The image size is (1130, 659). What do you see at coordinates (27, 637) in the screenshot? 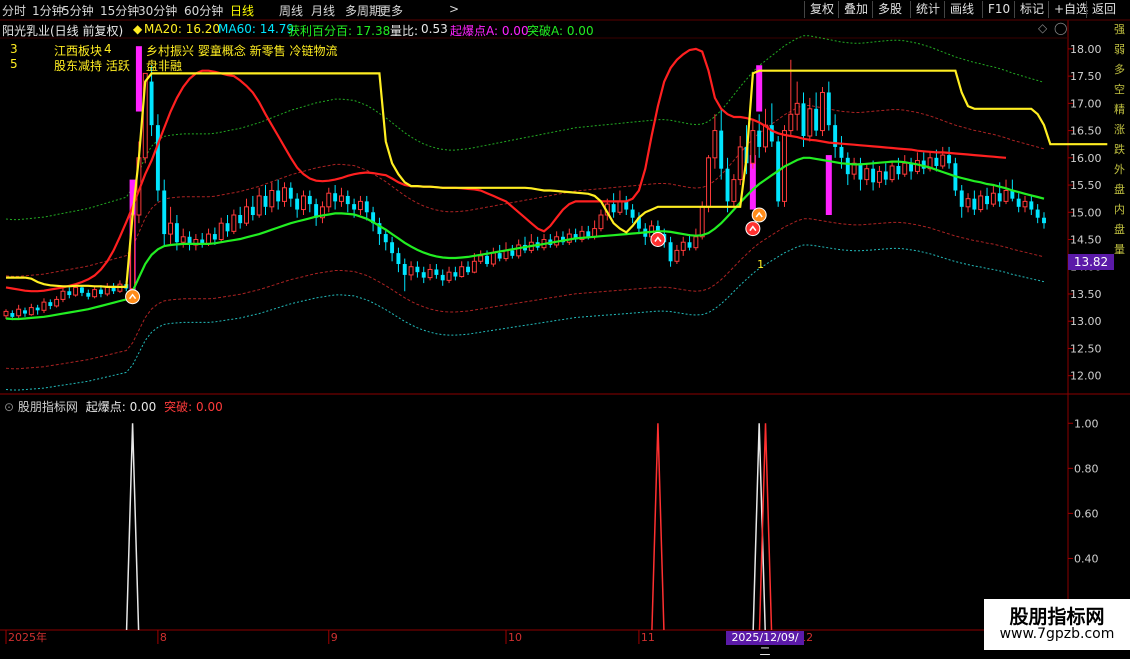
I see `x-tick-label: 2025年` at bounding box center [27, 637].